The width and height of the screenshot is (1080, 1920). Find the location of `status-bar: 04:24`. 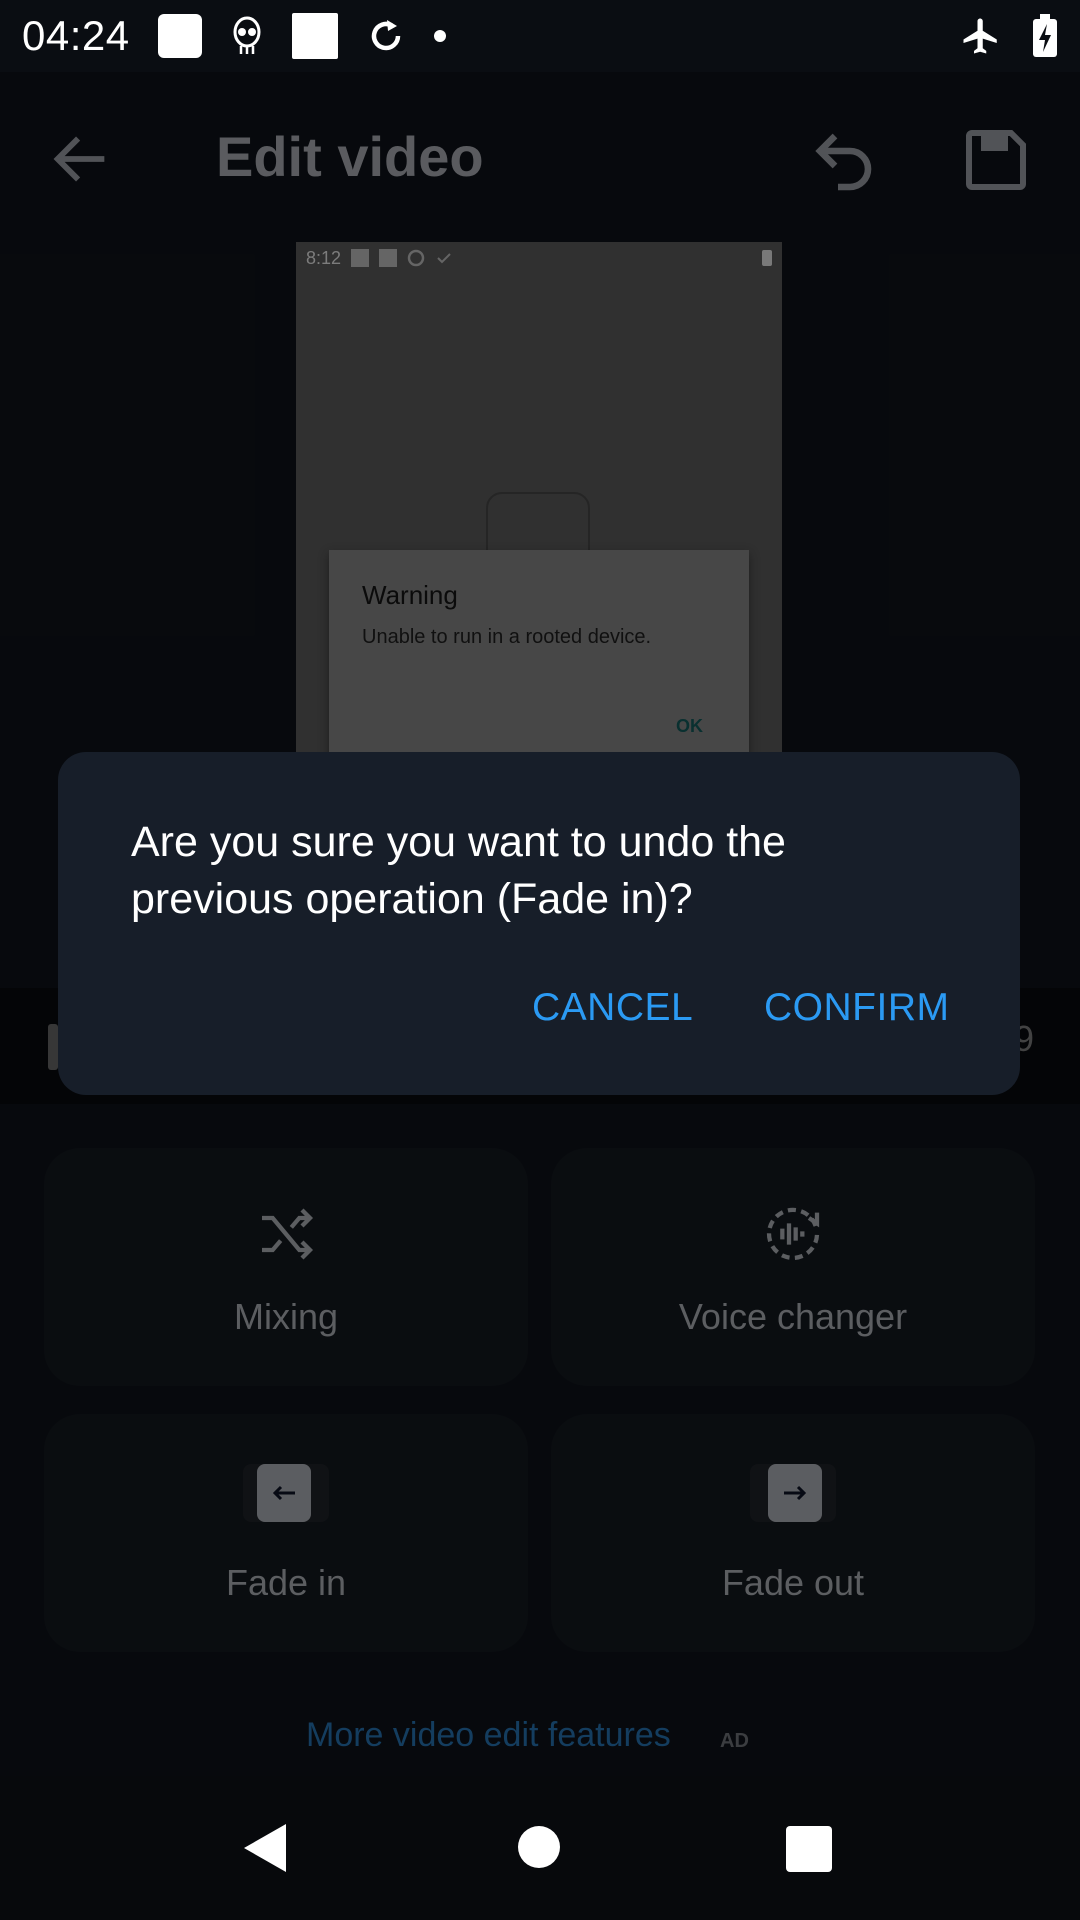

status-bar: 04:24 is located at coordinates (540, 36).